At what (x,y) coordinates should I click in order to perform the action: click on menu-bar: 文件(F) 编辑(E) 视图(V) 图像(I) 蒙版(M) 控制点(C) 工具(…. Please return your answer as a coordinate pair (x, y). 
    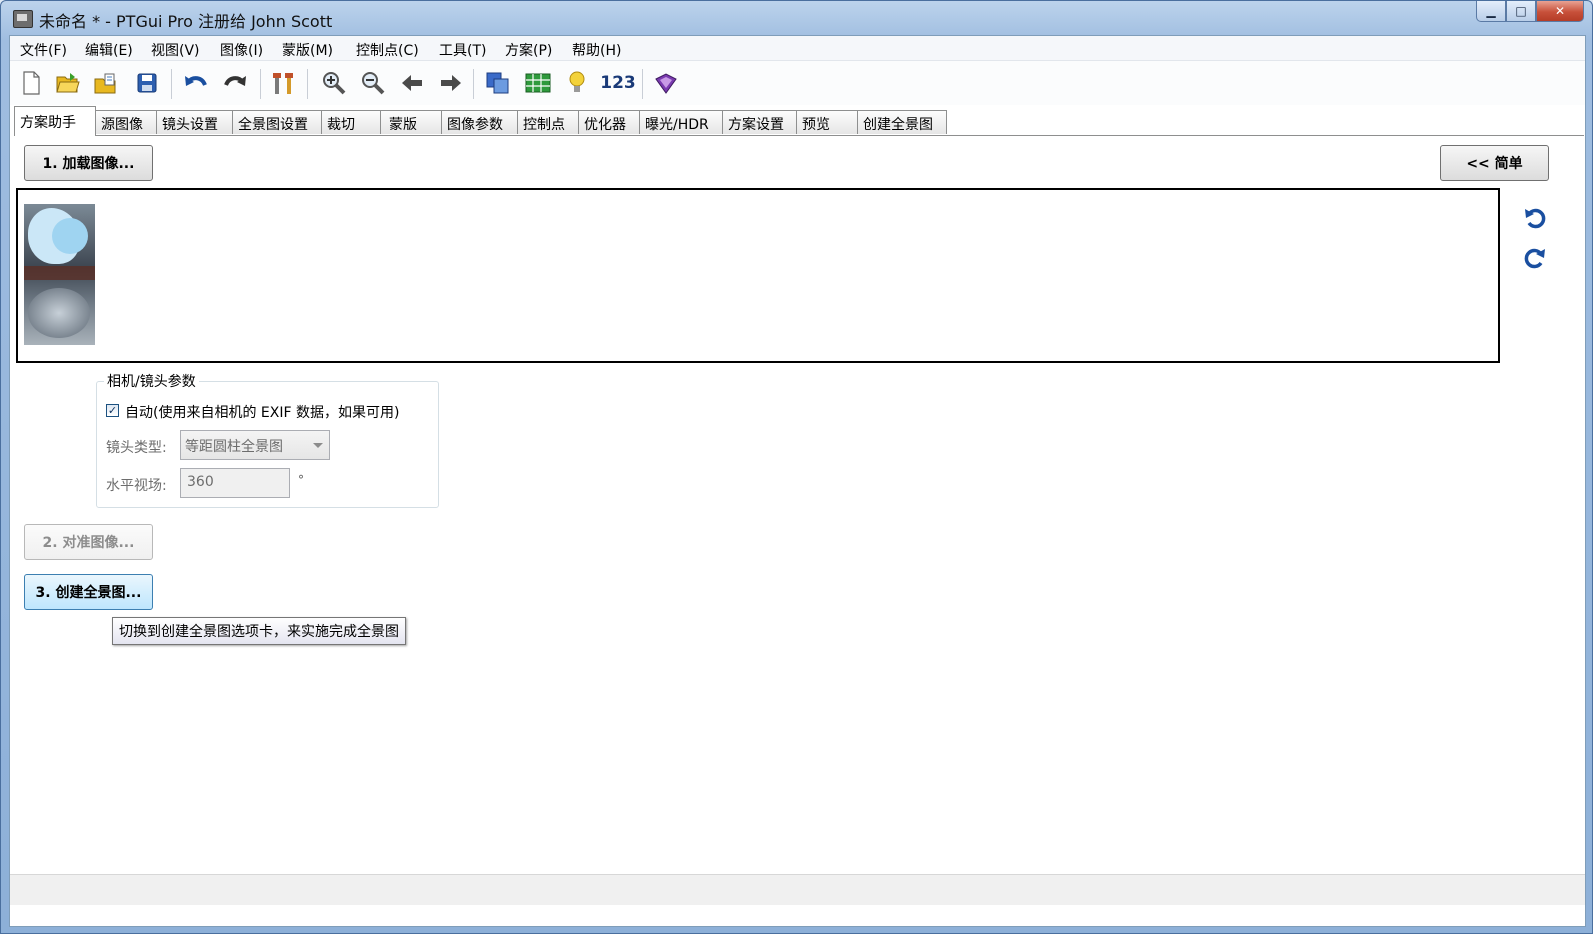
    Looking at the image, I should click on (797, 48).